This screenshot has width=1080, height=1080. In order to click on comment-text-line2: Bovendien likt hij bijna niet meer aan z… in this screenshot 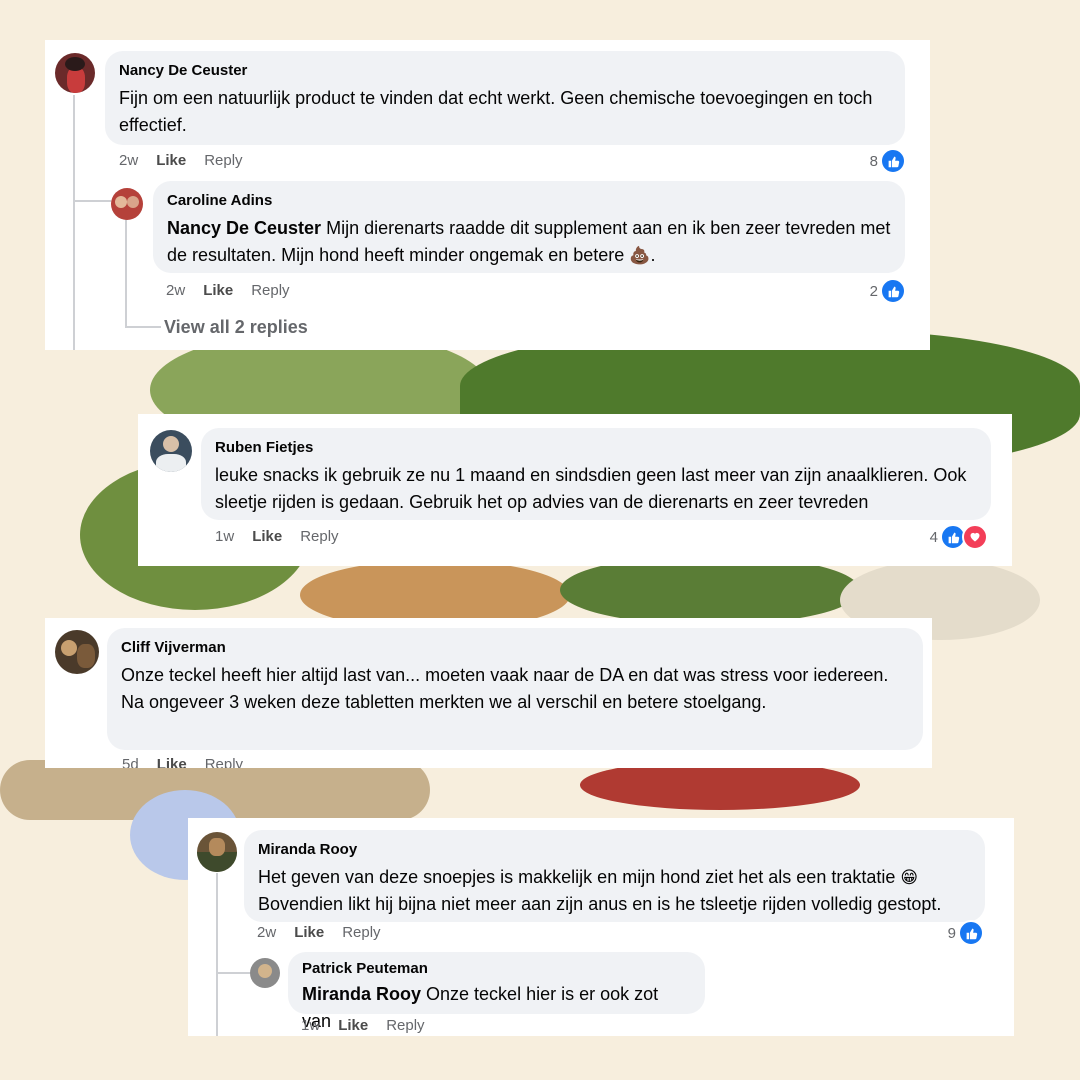, I will do `click(600, 904)`.